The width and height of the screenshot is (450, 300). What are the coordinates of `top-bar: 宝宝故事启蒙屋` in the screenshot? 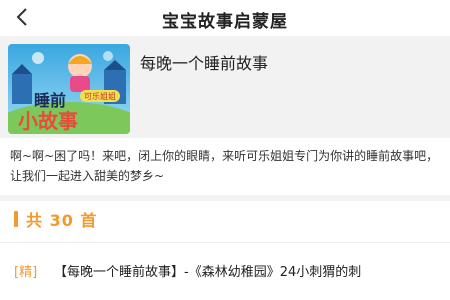 It's located at (225, 17).